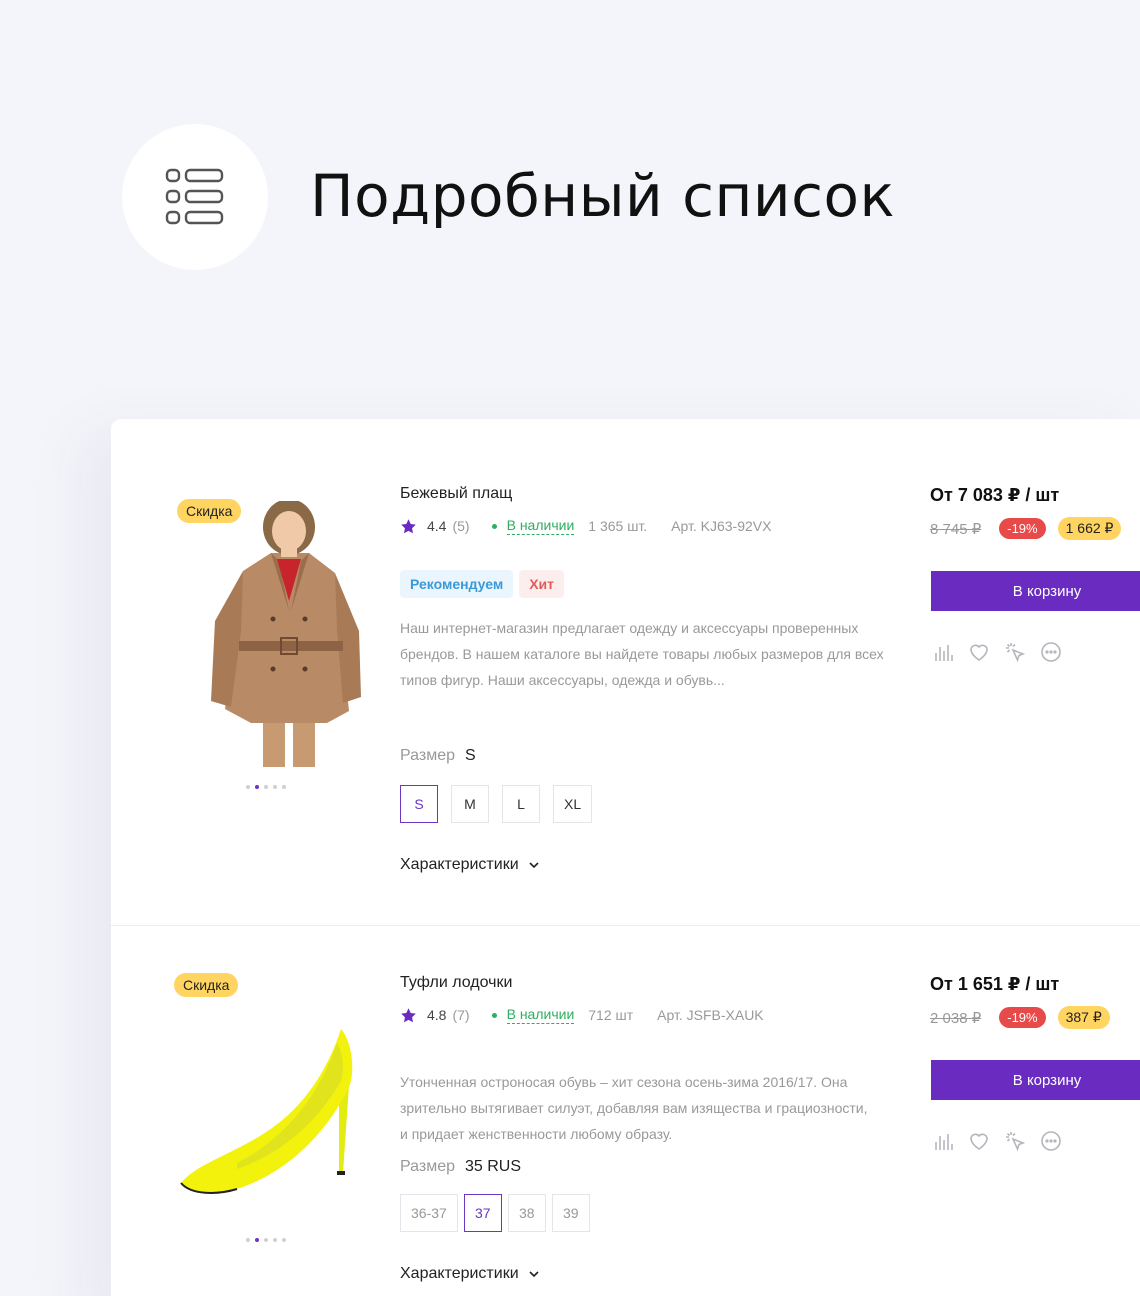  Describe the element at coordinates (456, 494) in the screenshot. I see `product-name: Бежевый плащ` at that location.